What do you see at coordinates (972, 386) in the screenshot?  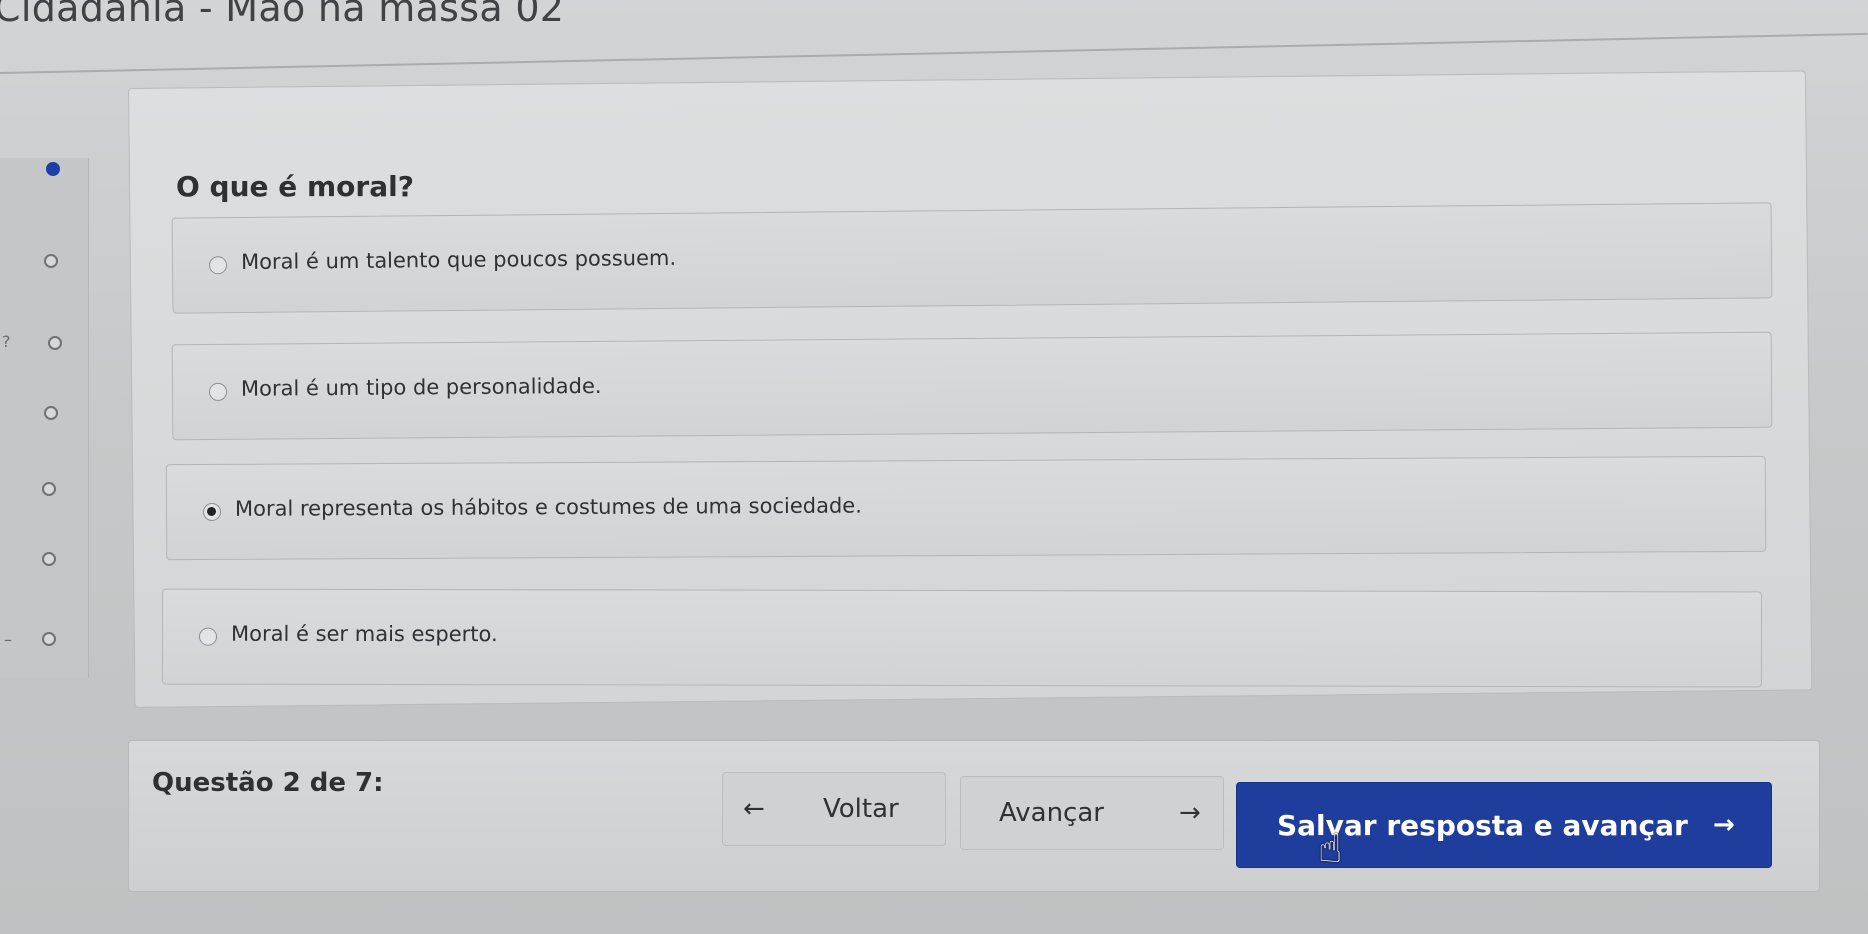 I see `answer-option-2: Moral é um tipo de personalidade.` at bounding box center [972, 386].